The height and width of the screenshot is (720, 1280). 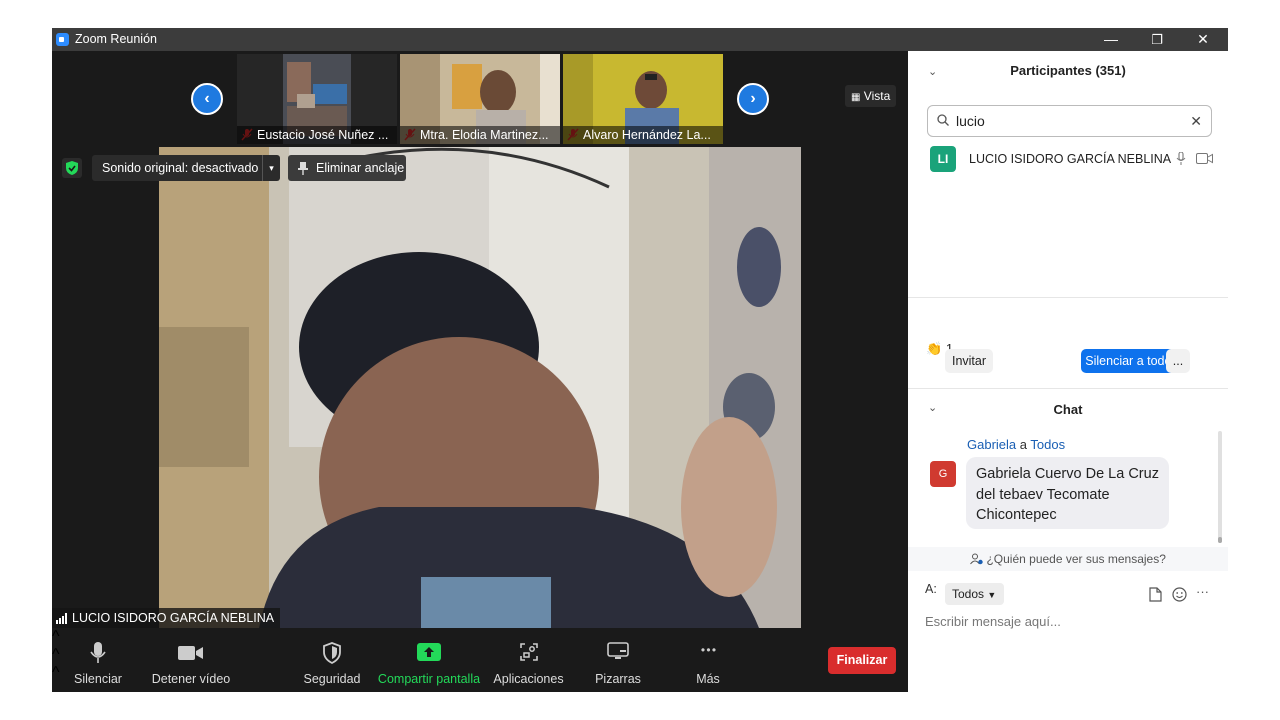 What do you see at coordinates (1069, 121) in the screenshot?
I see `participant-search-input: lucio ✕` at bounding box center [1069, 121].